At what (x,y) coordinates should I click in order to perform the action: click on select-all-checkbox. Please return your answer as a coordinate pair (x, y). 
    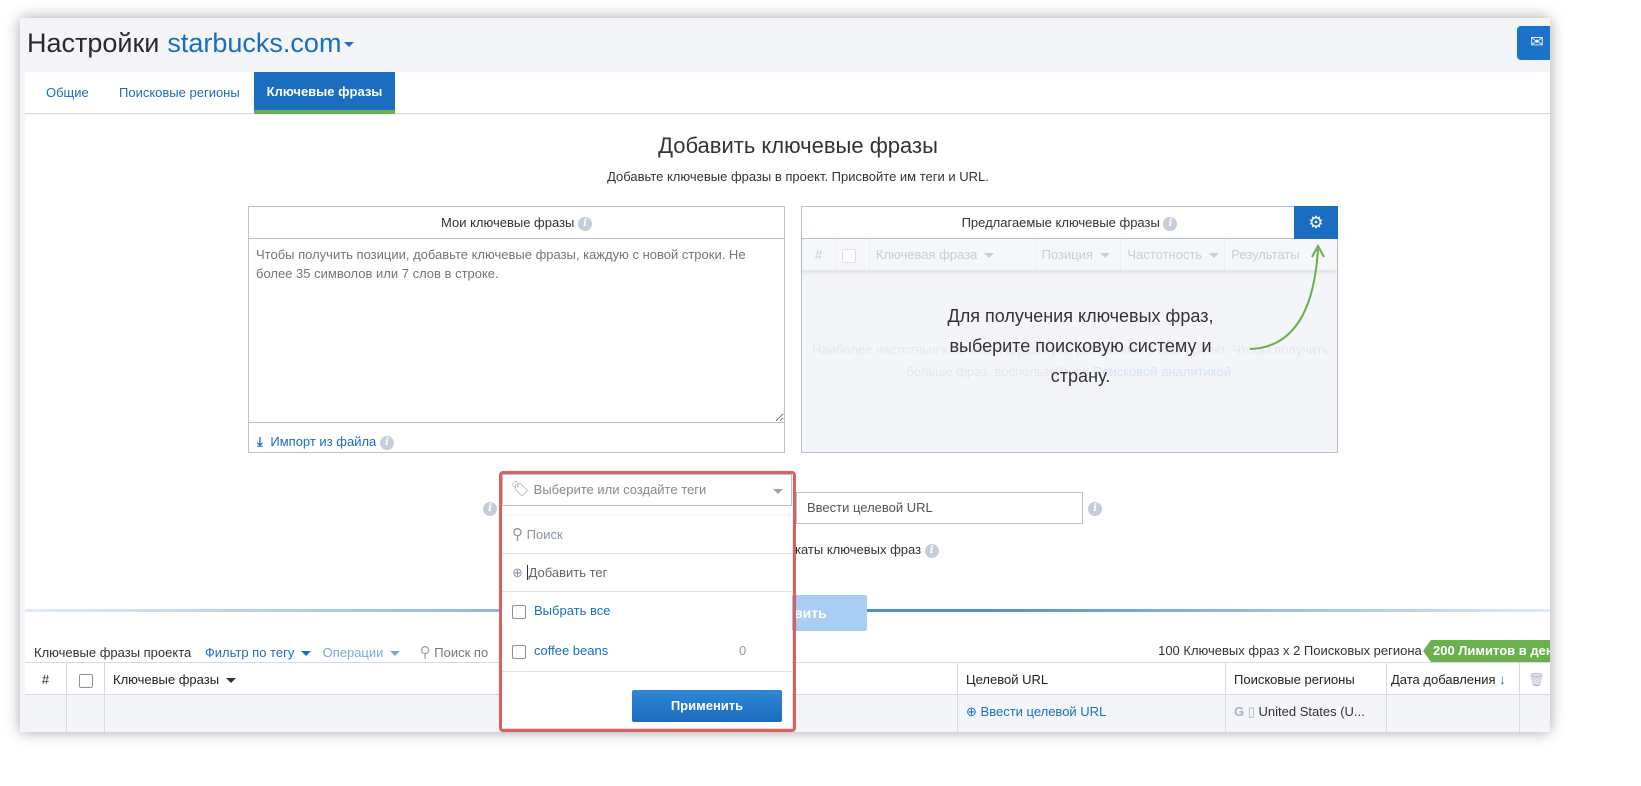
    Looking at the image, I should click on (86, 680).